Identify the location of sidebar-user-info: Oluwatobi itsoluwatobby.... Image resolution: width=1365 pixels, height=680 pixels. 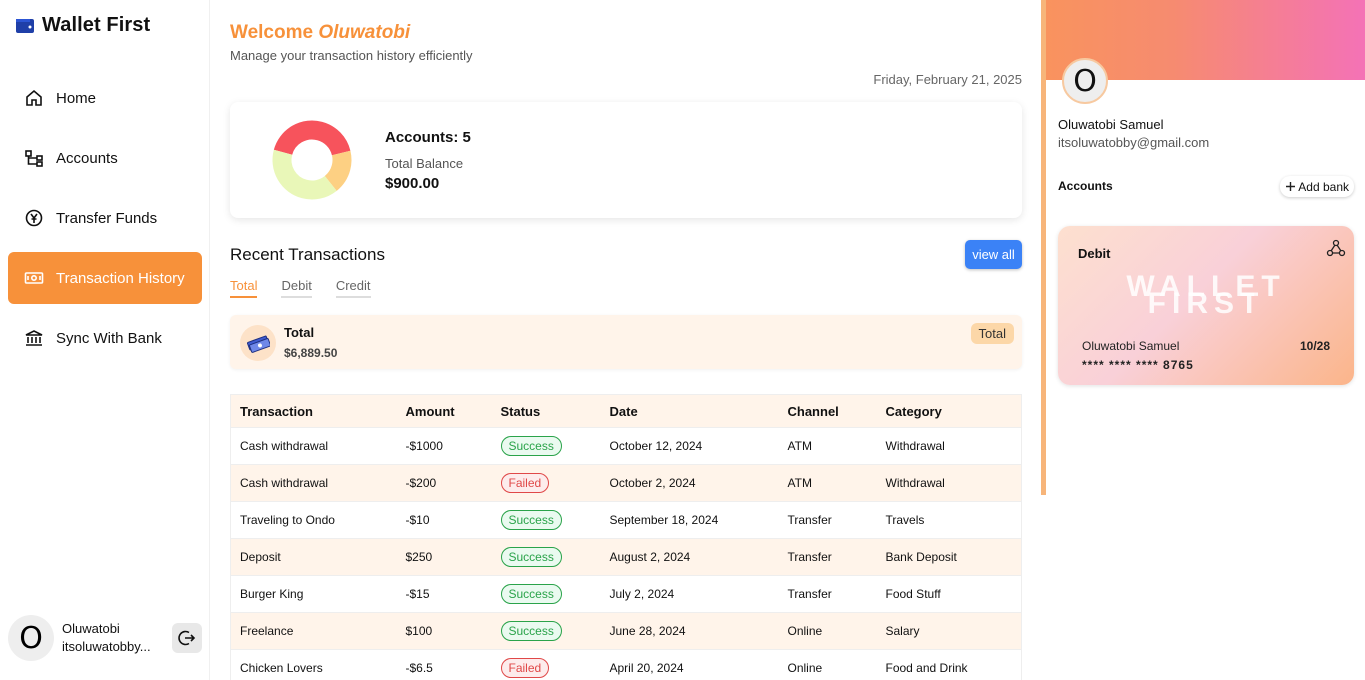
(106, 638).